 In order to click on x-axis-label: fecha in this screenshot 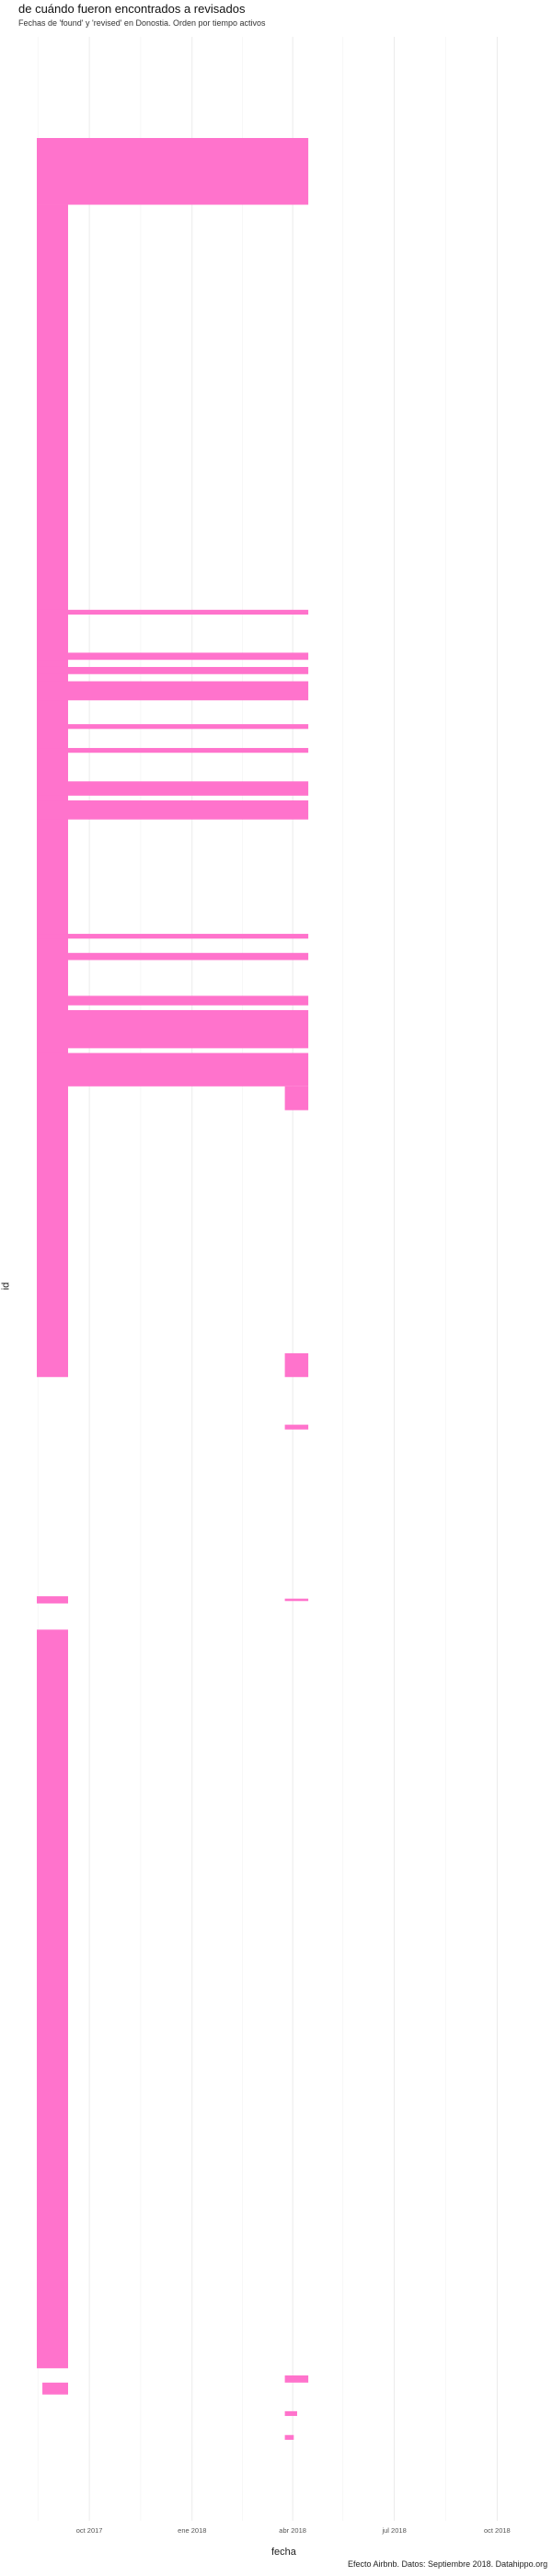, I will do `click(283, 2552)`.